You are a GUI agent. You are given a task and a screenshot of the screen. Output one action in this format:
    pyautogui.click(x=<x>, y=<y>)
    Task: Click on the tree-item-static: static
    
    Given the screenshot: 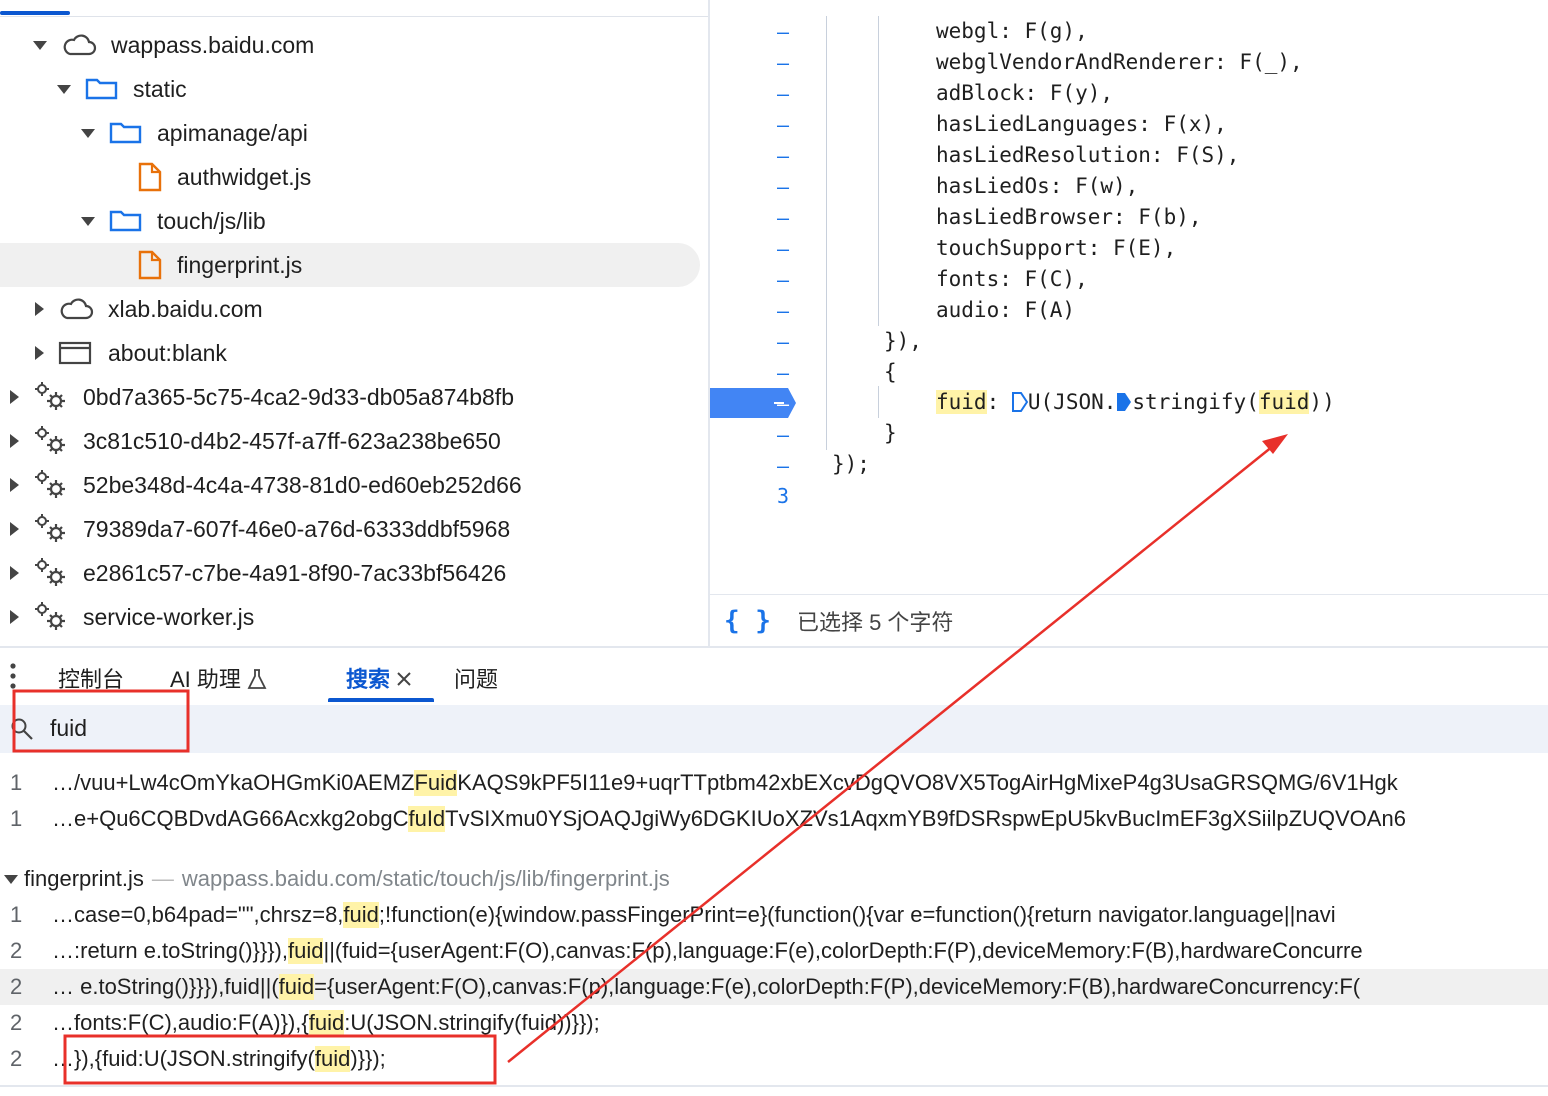 What is the action you would take?
    pyautogui.click(x=378, y=89)
    